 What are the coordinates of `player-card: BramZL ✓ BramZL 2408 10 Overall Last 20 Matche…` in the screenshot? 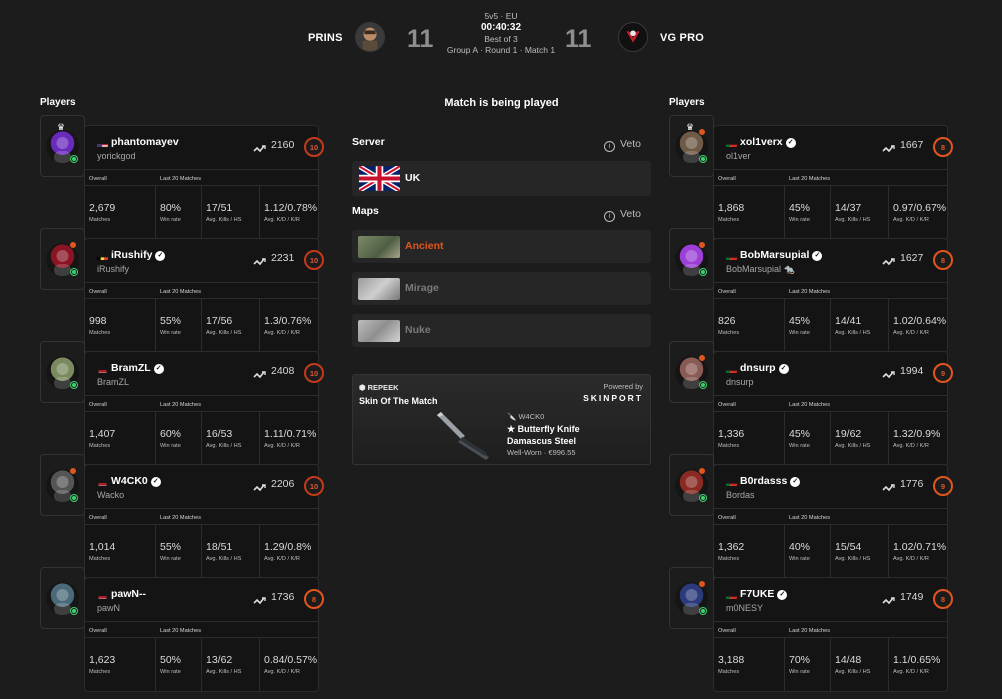 It's located at (204, 408).